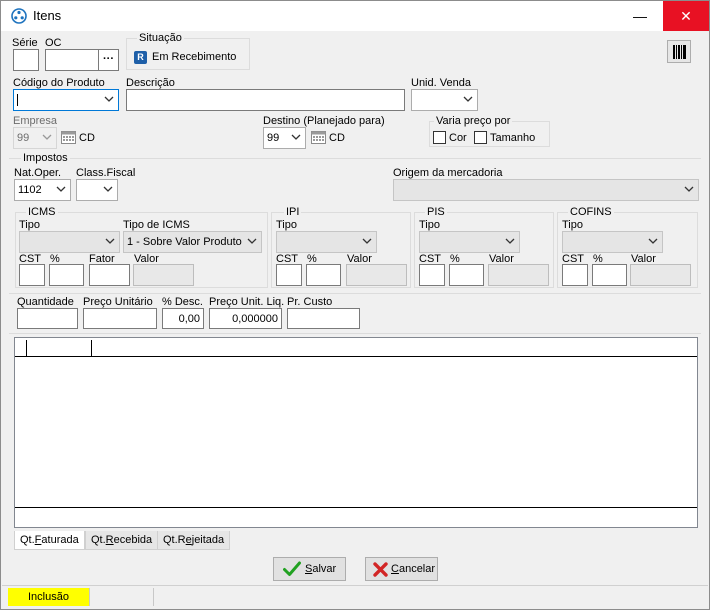 The height and width of the screenshot is (610, 710). Describe the element at coordinates (97, 190) in the screenshot. I see `classfiscal-combo` at that location.